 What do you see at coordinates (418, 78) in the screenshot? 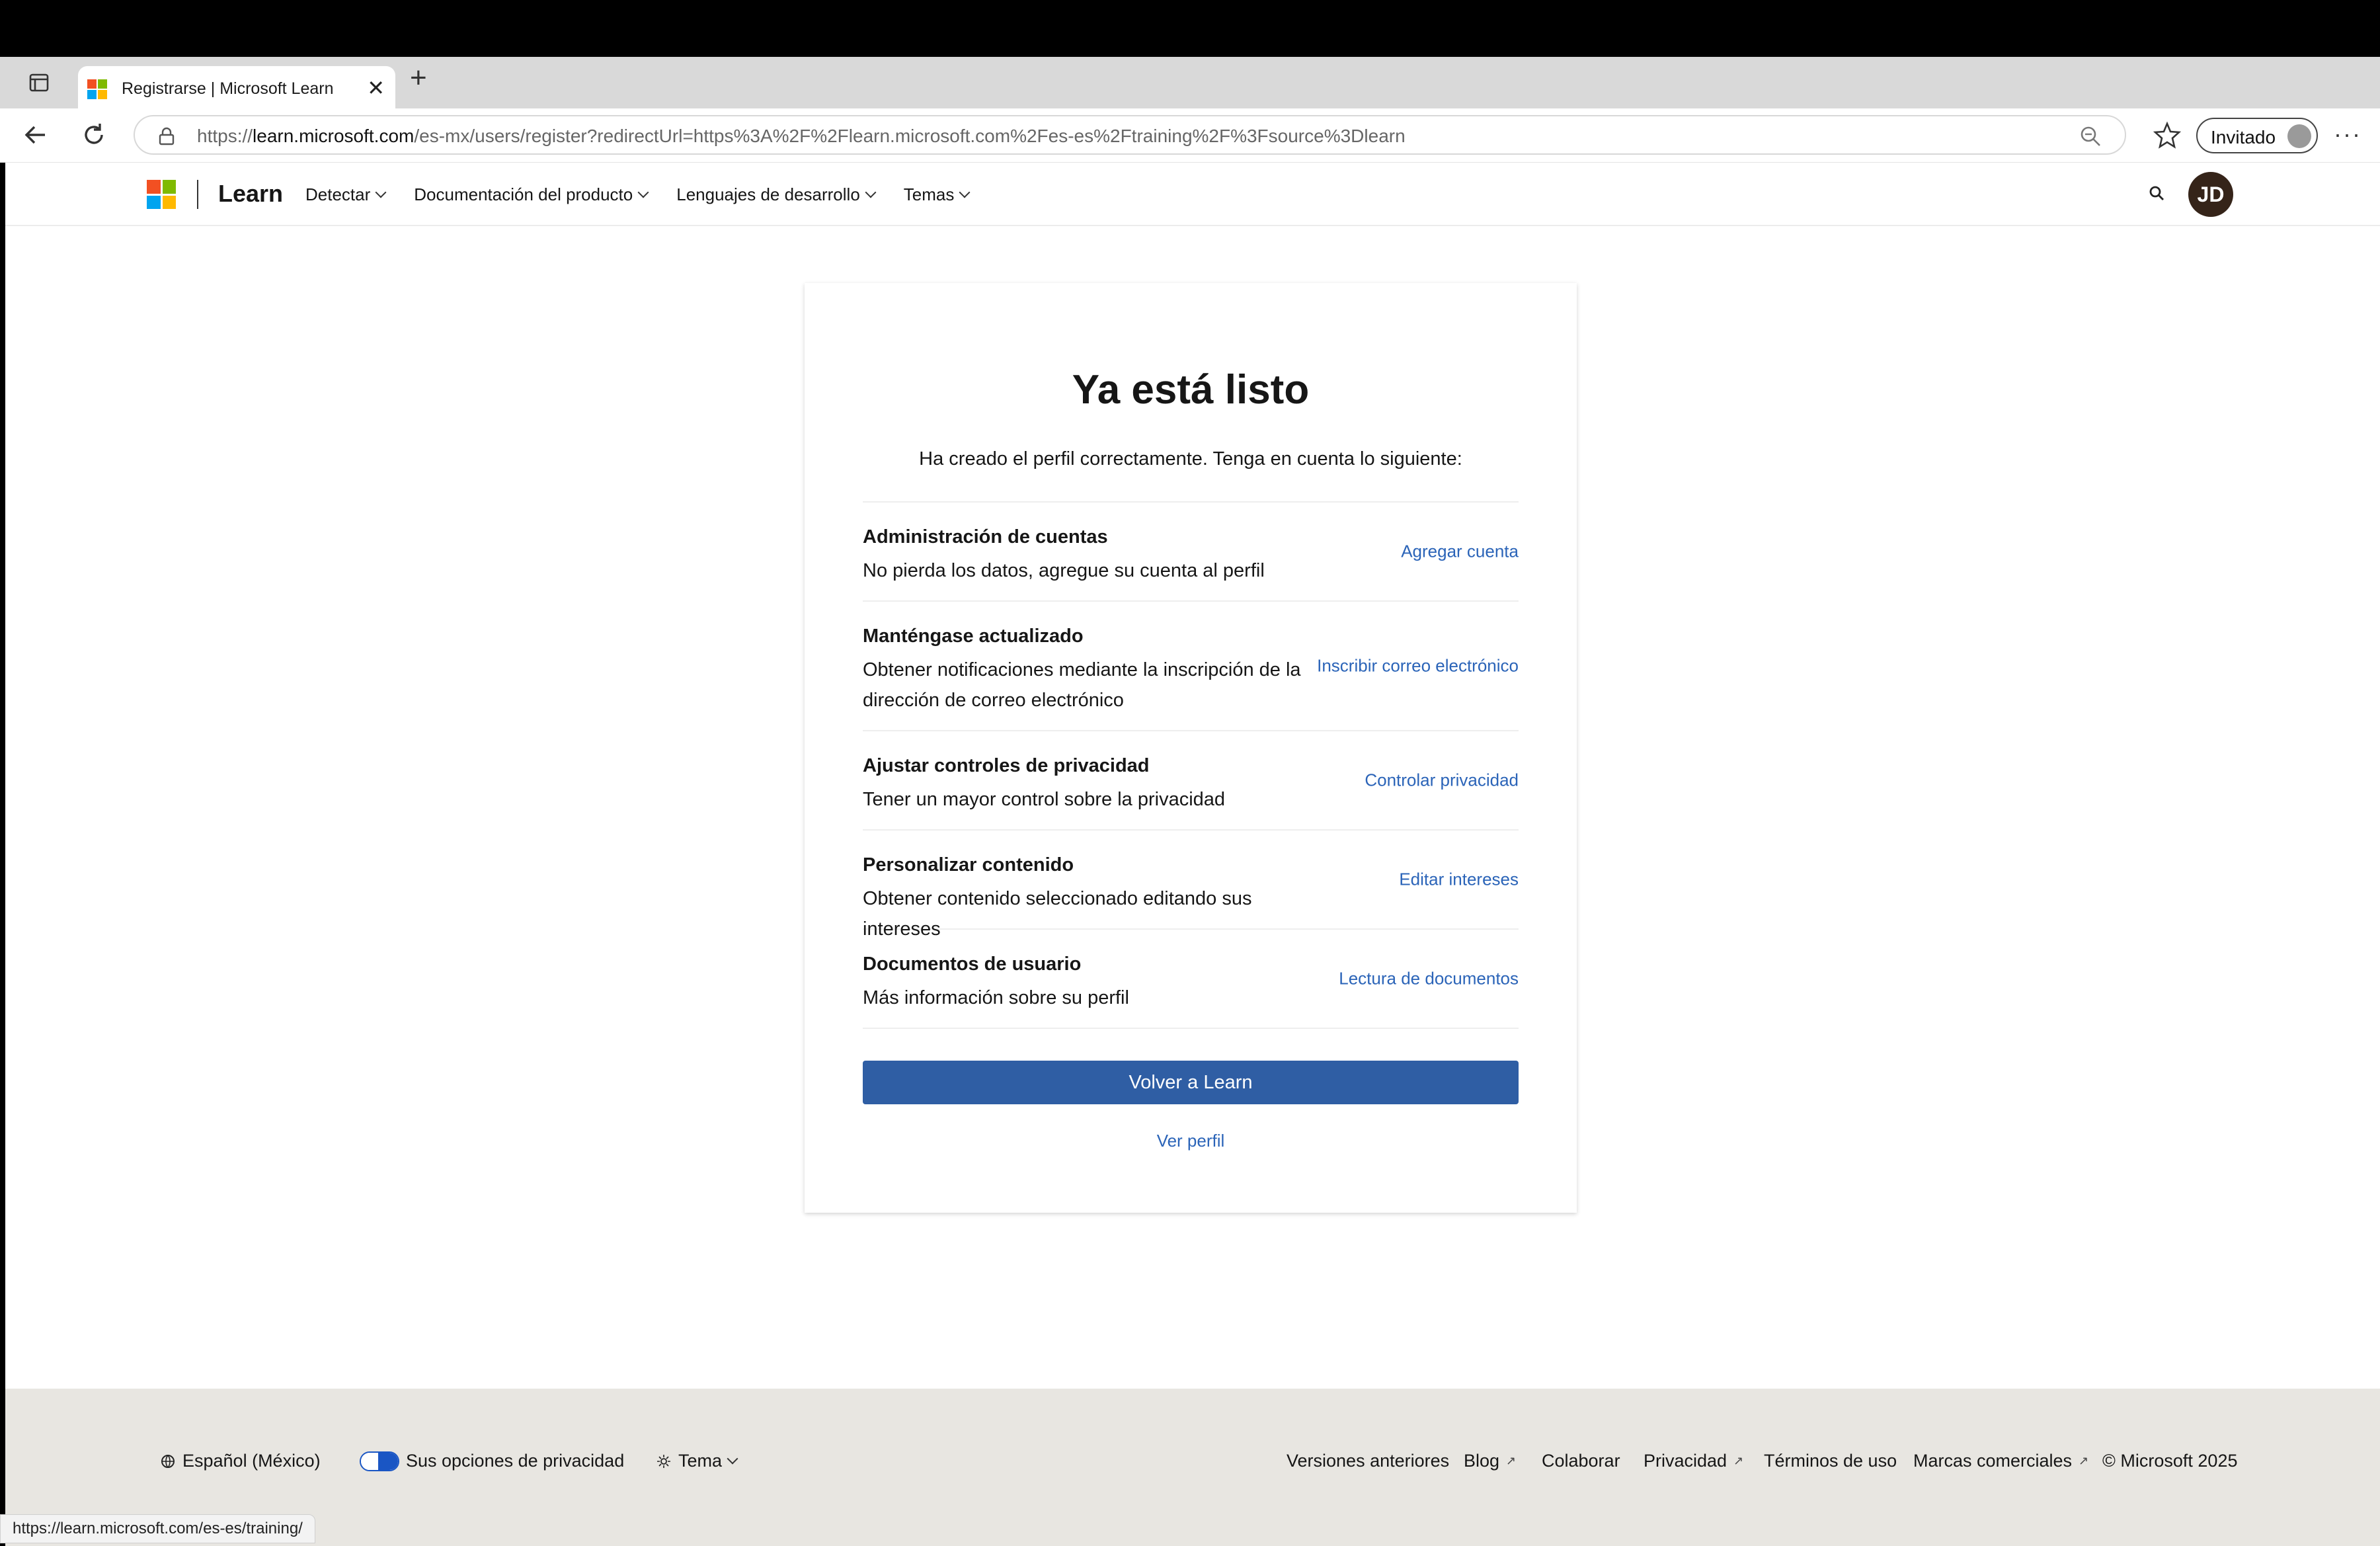
I see `new-tab-button: +` at bounding box center [418, 78].